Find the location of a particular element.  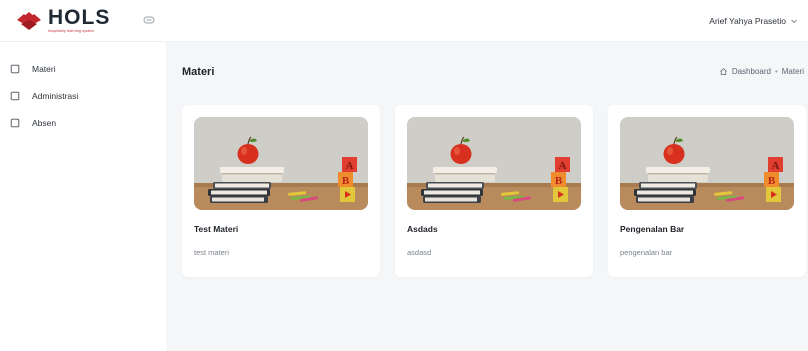

materi-card-description: test materi is located at coordinates (212, 252).